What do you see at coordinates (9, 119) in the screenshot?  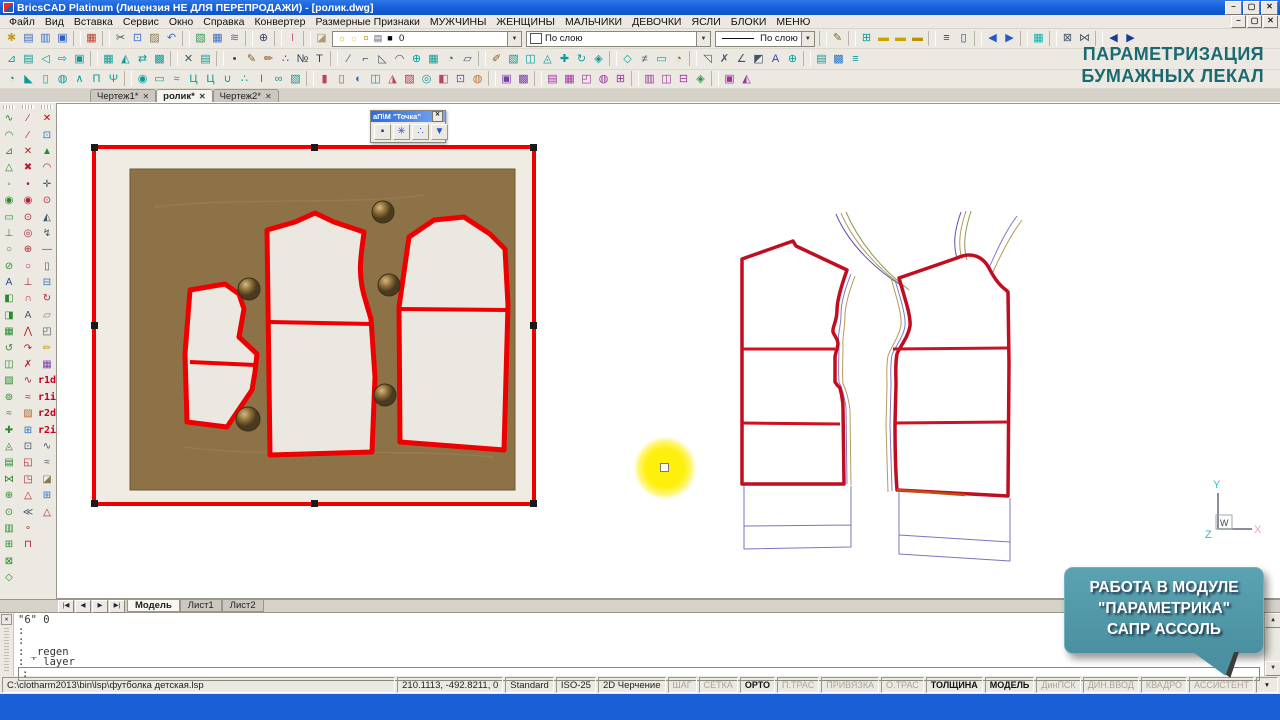 I see `spline-icon: ∿` at bounding box center [9, 119].